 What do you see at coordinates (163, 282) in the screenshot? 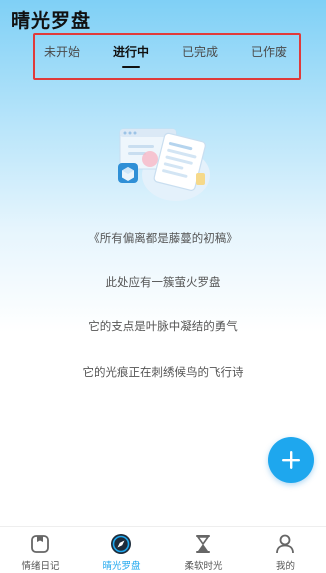
I see `empty-state-line-2: 此处应有一簇萤火罗盘` at bounding box center [163, 282].